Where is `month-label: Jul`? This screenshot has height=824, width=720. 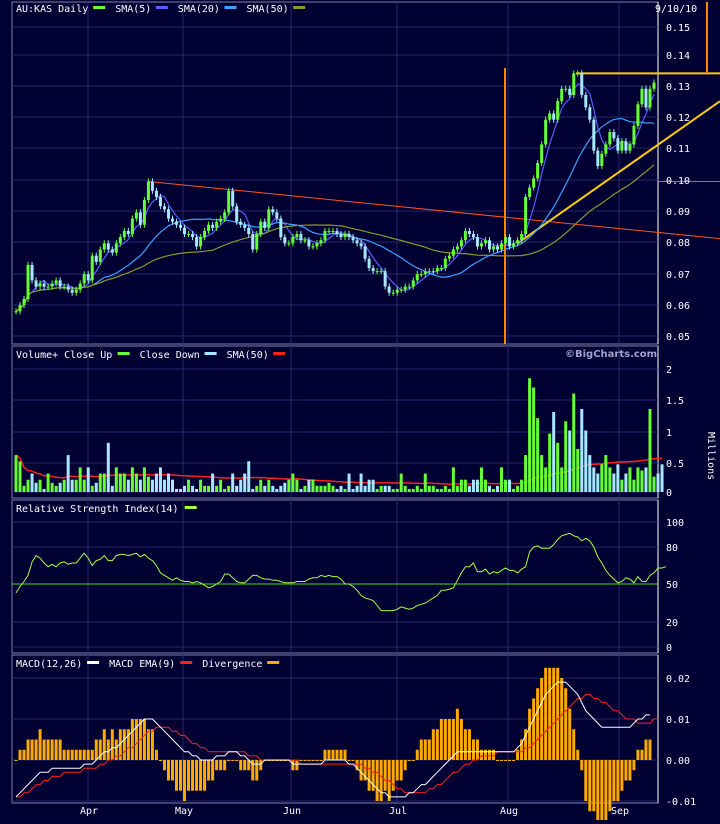 month-label: Jul is located at coordinates (398, 811).